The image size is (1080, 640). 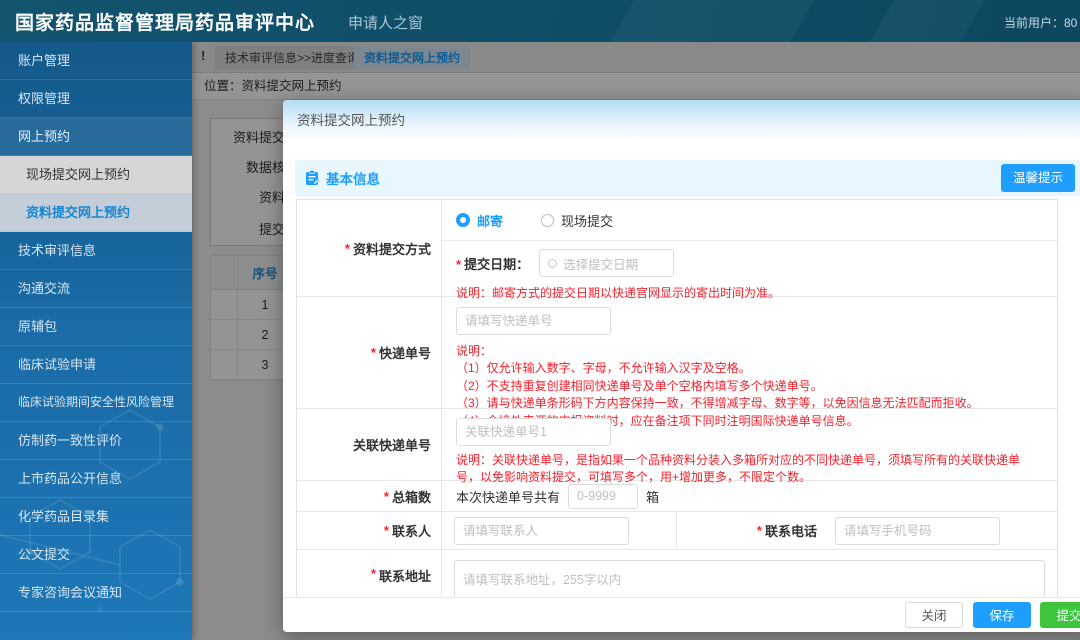 What do you see at coordinates (313, 177) in the screenshot?
I see `clipboard-edit-icon` at bounding box center [313, 177].